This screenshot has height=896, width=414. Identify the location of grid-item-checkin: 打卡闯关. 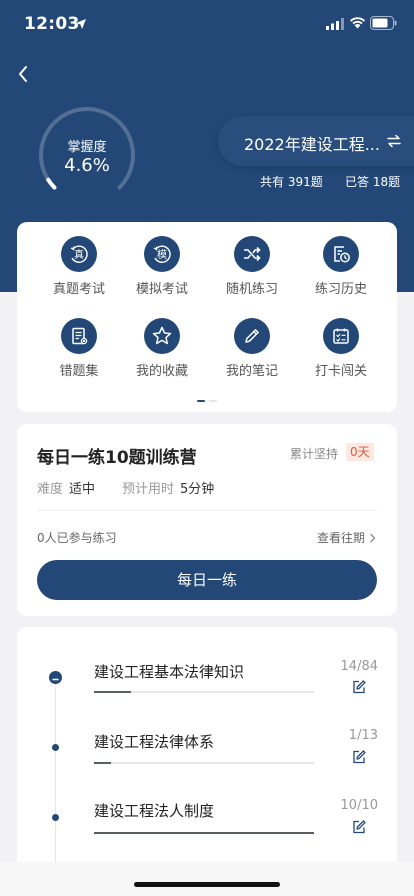
(341, 348).